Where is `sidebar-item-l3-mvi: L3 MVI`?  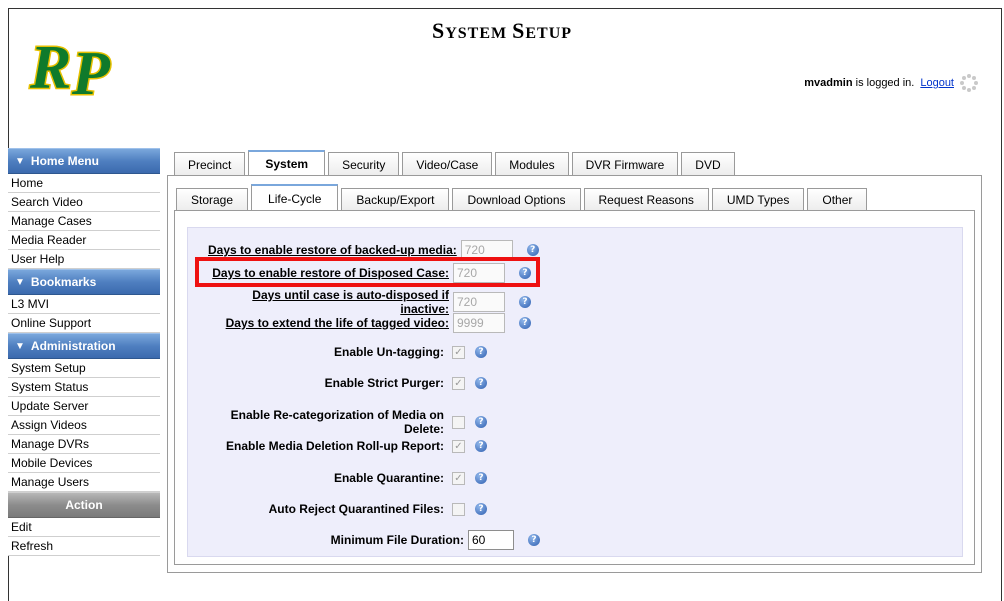 sidebar-item-l3-mvi: L3 MVI is located at coordinates (84, 304).